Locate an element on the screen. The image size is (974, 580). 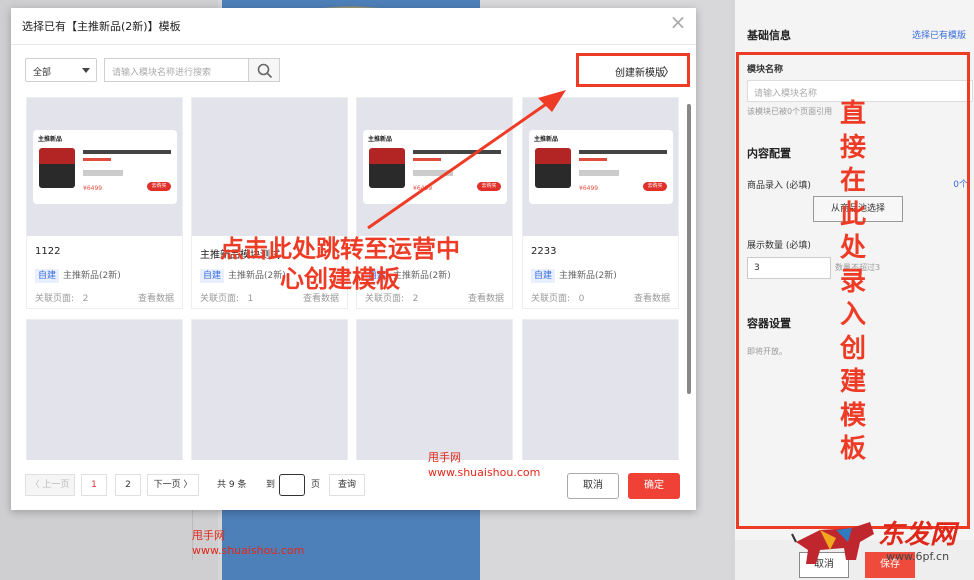
watermark-logo-url: www.6pf.cn is located at coordinates (918, 556).